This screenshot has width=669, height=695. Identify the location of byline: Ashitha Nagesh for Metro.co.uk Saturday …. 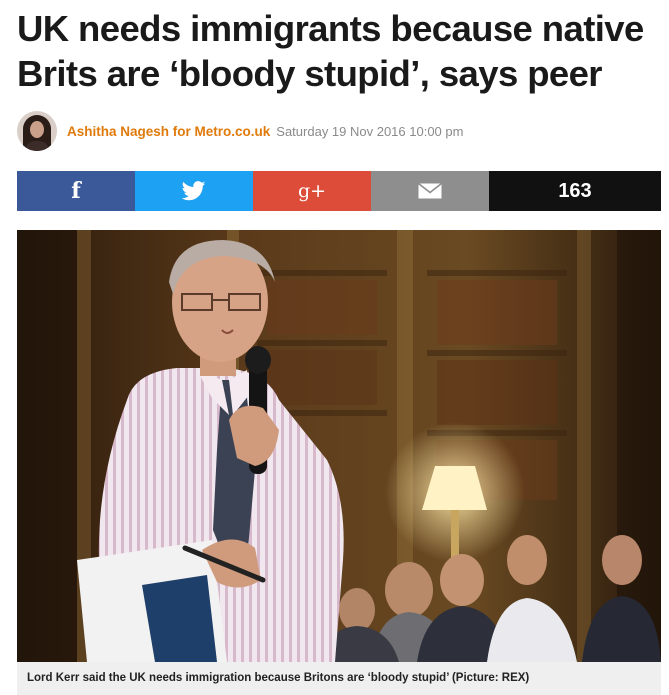
(240, 131).